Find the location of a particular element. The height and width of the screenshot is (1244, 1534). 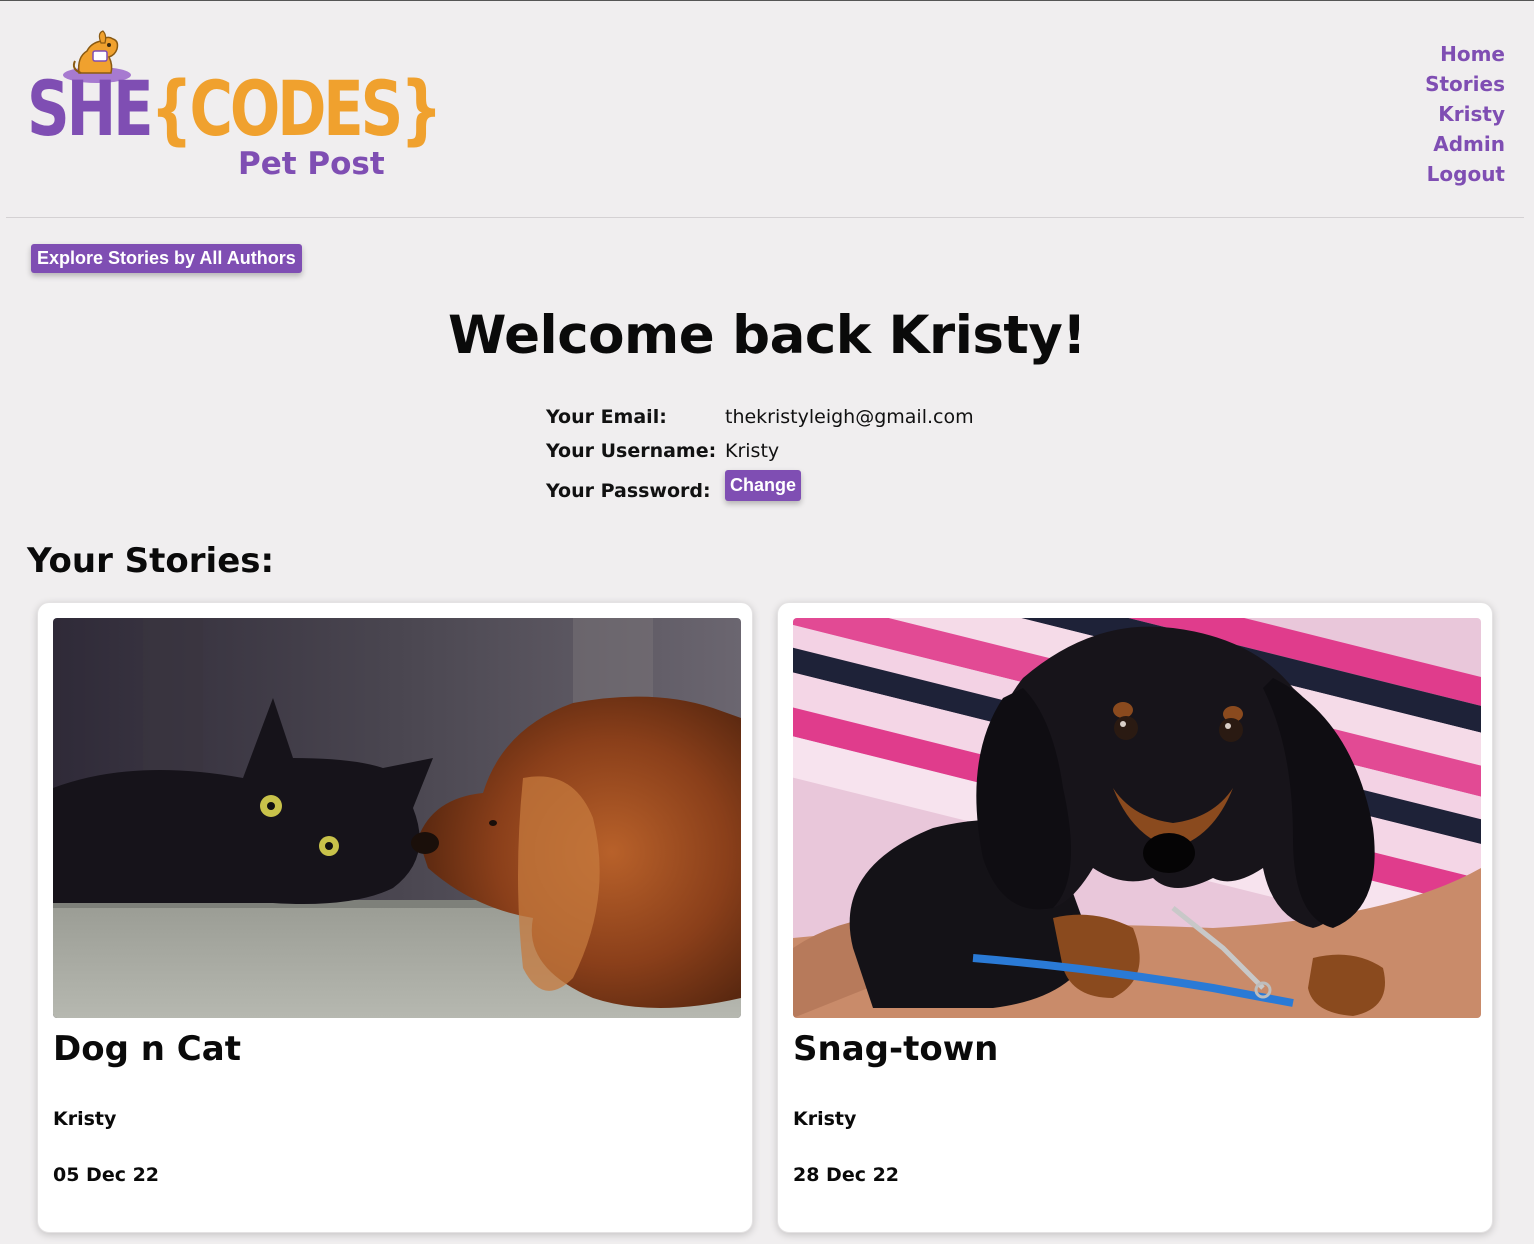

nav-logout: Logout is located at coordinates (1465, 174).